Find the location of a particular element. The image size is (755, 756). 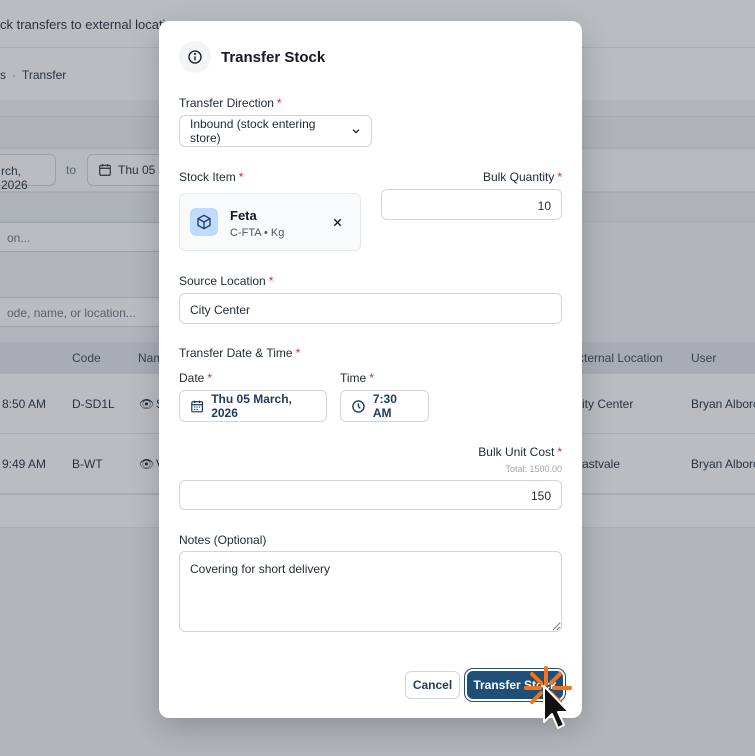

transfer-direction-select: Inbound (stock entering store) is located at coordinates (275, 131).